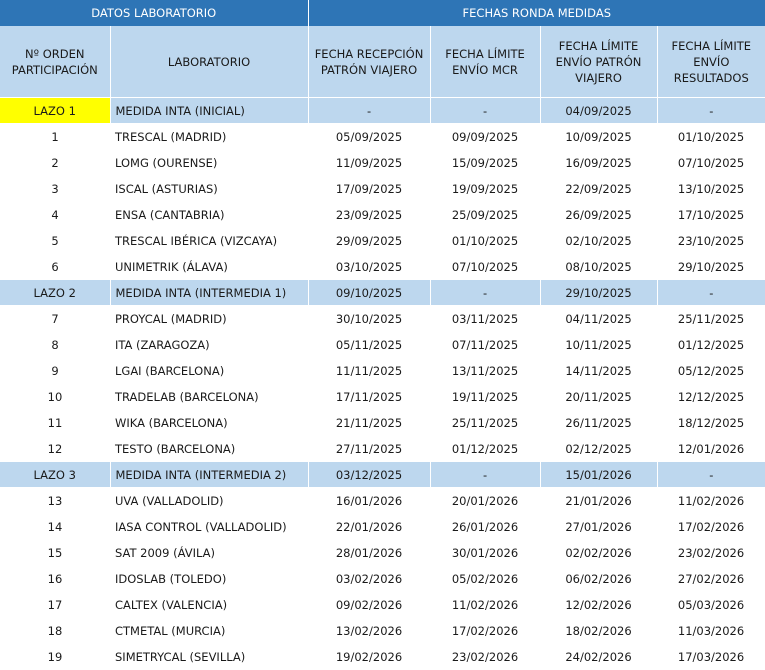  Describe the element at coordinates (55, 501) in the screenshot. I see `cell-order: 13` at that location.